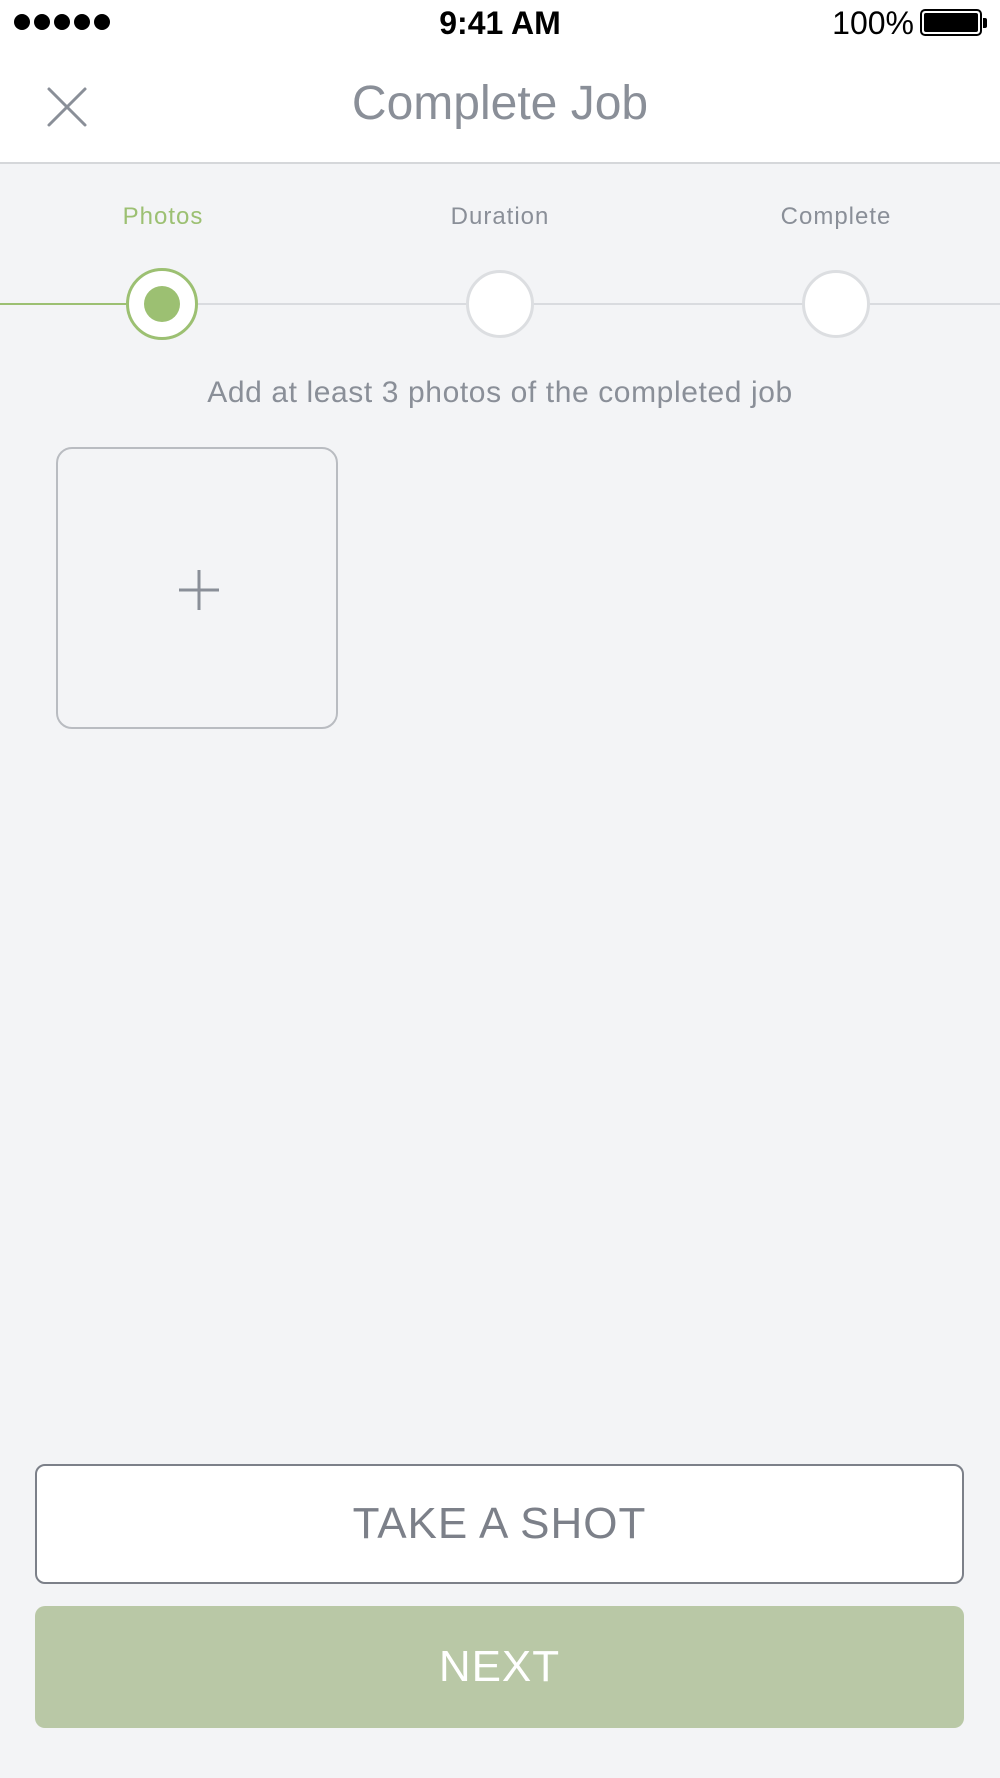 The height and width of the screenshot is (1778, 1000). What do you see at coordinates (873, 23) in the screenshot?
I see `battery-percentage: 100%` at bounding box center [873, 23].